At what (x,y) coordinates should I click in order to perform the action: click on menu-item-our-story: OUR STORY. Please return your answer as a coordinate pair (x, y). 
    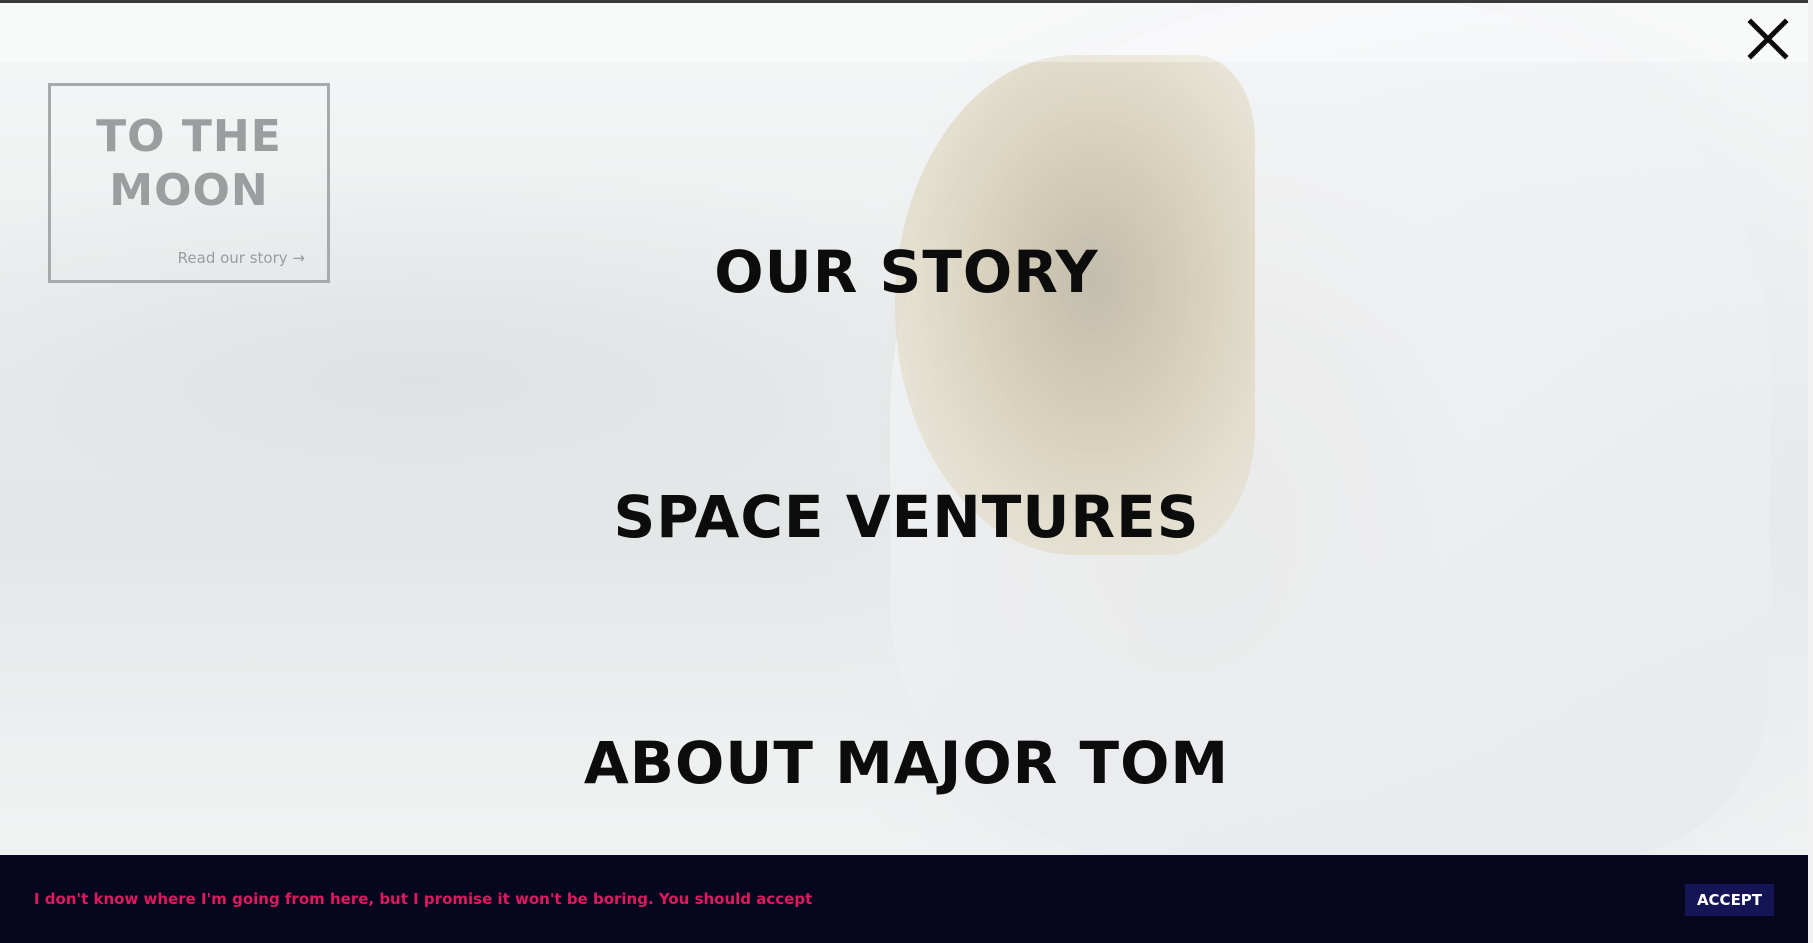
    Looking at the image, I should click on (906, 272).